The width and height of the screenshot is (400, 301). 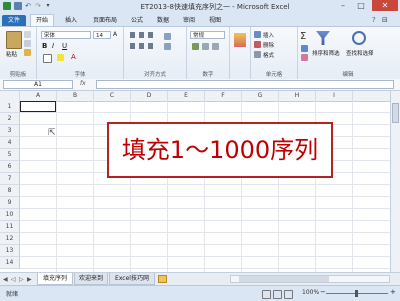 I want to click on horizontal-align-icons, so click(x=143, y=46).